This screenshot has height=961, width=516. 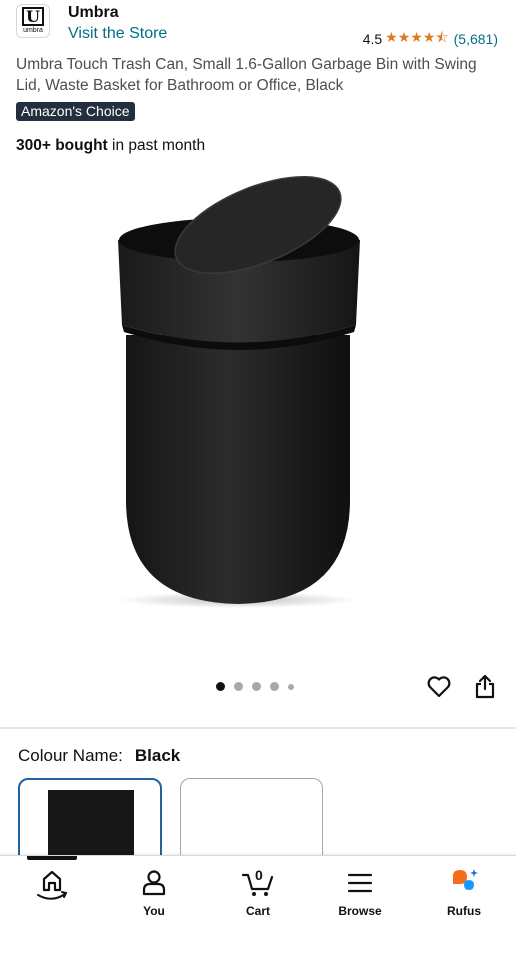 I want to click on menu-icon, so click(x=360, y=883).